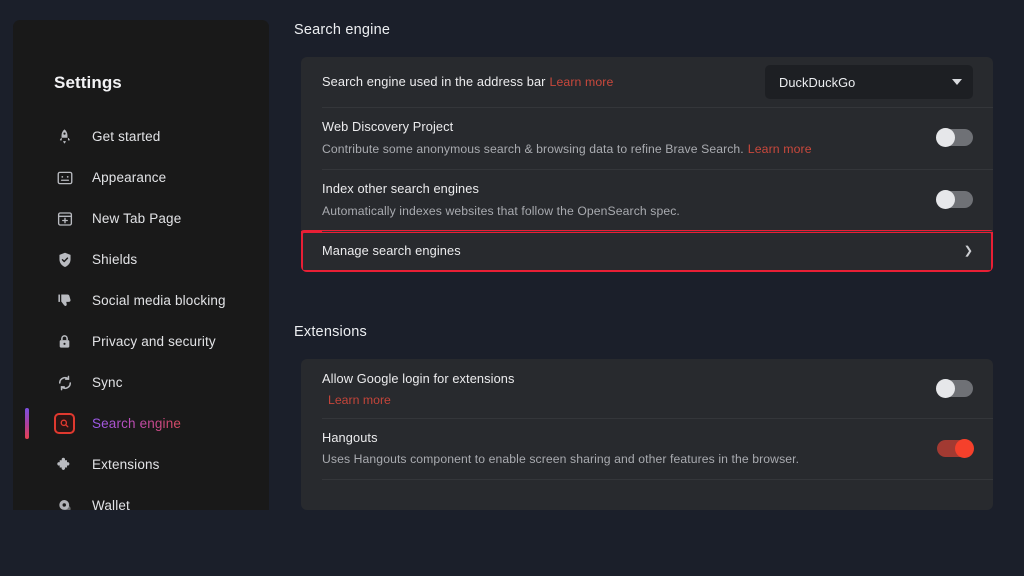 The width and height of the screenshot is (1024, 576). What do you see at coordinates (342, 30) in the screenshot?
I see `page-title-search-engine: Search engine` at bounding box center [342, 30].